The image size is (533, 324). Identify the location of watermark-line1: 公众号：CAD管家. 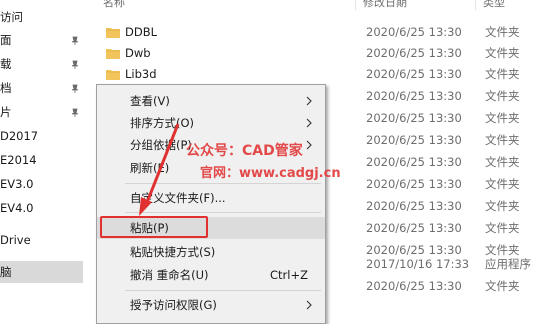
(244, 151).